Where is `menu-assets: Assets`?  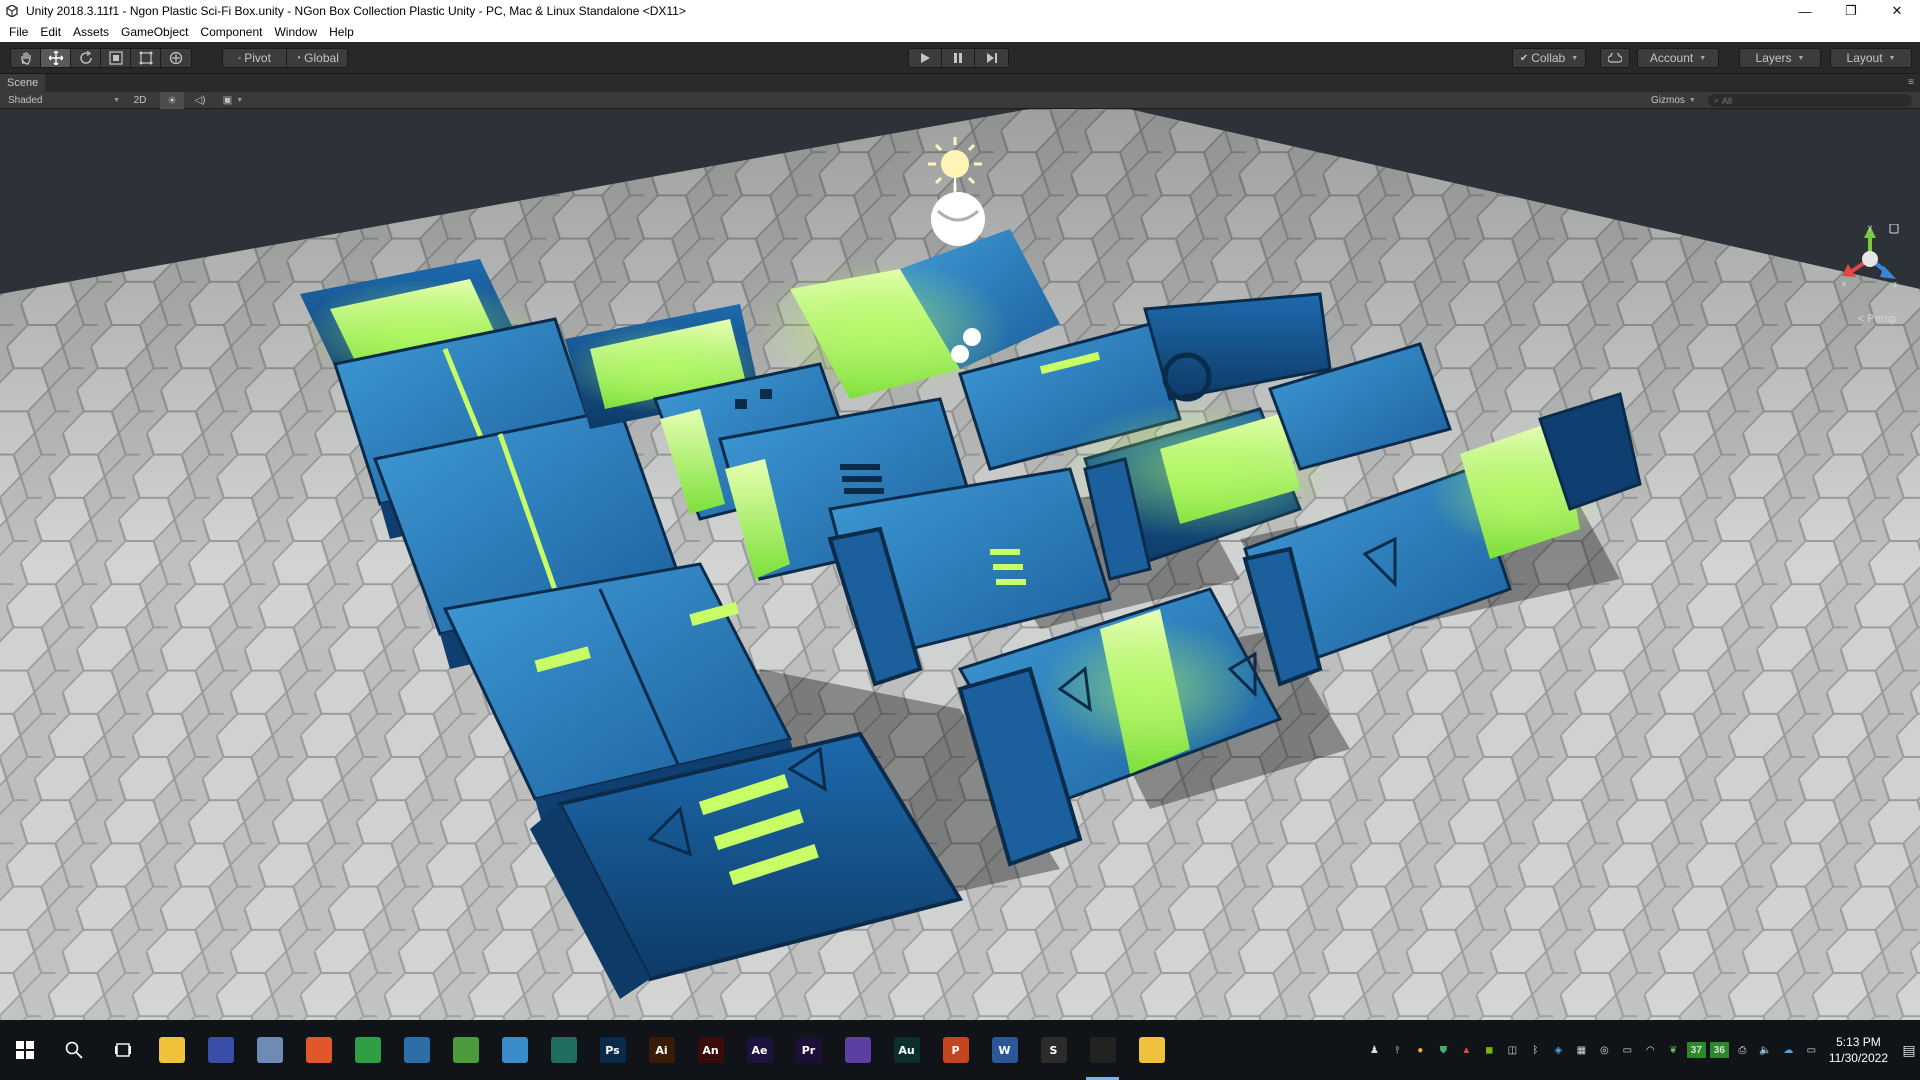 menu-assets: Assets is located at coordinates (91, 32).